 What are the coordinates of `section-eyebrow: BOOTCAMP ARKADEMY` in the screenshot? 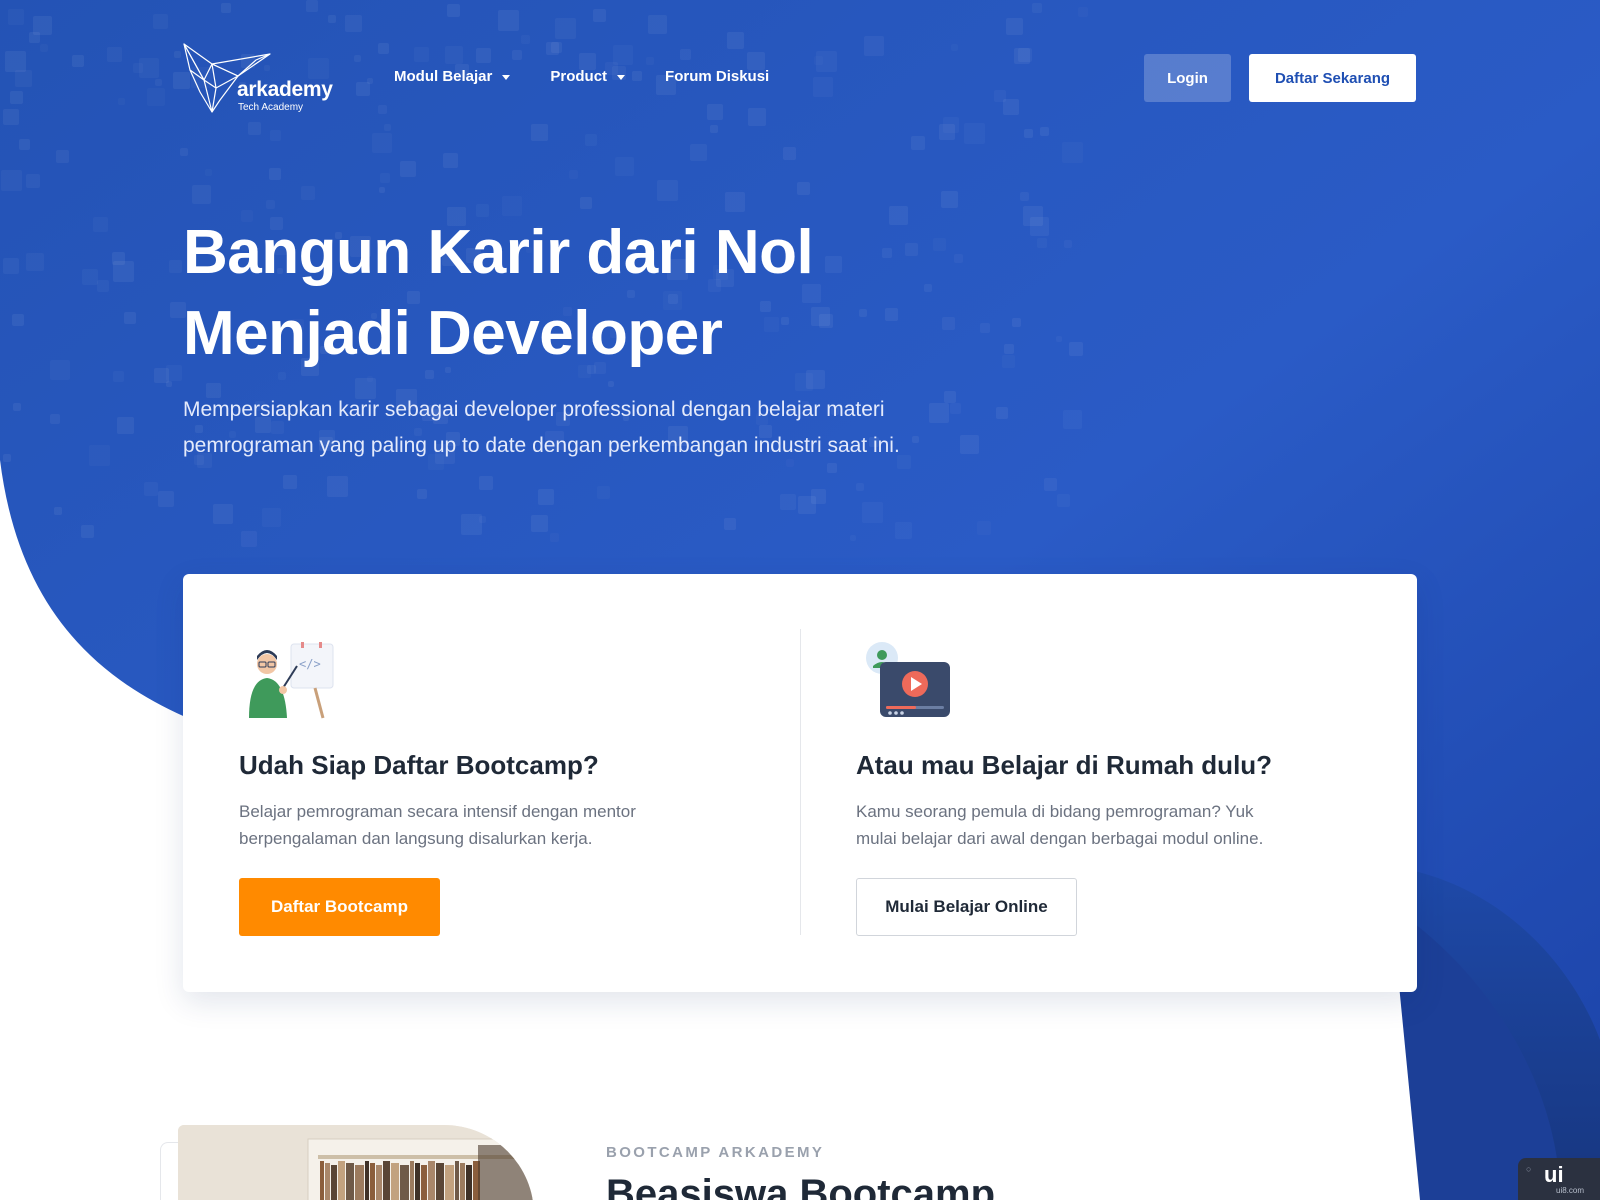 It's located at (715, 1152).